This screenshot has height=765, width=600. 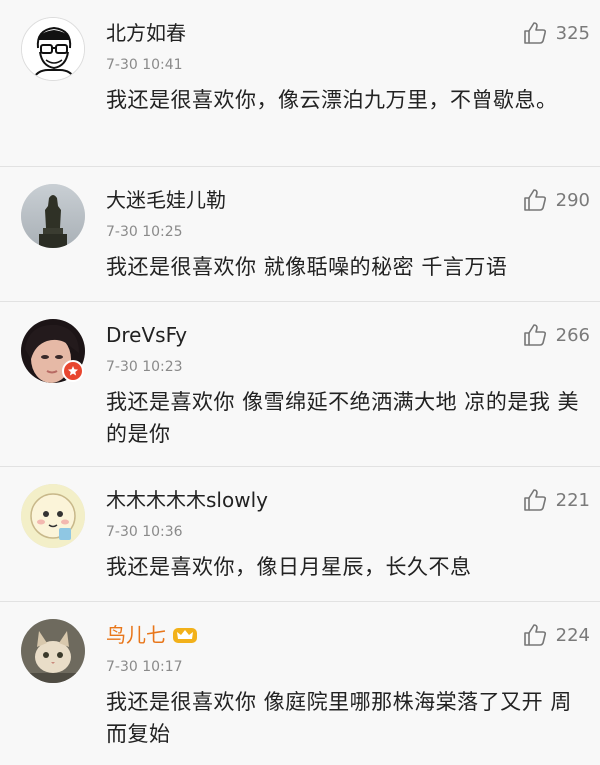 I want to click on username: 北方如春, so click(x=146, y=33).